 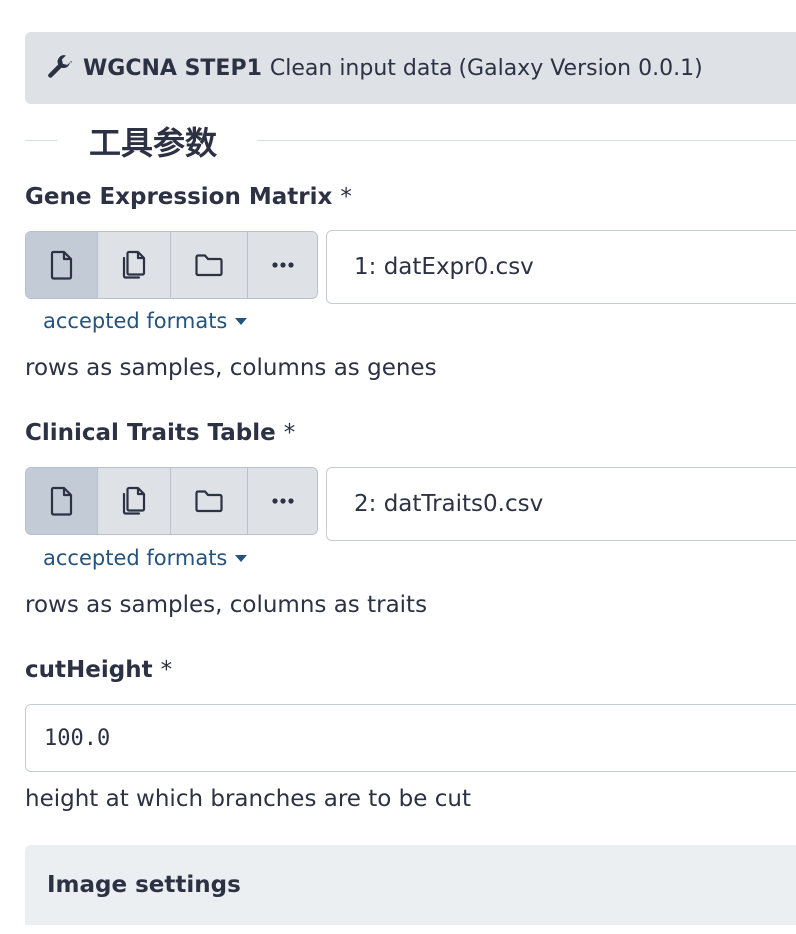 What do you see at coordinates (89, 670) in the screenshot?
I see `field-label-text: cutHeight` at bounding box center [89, 670].